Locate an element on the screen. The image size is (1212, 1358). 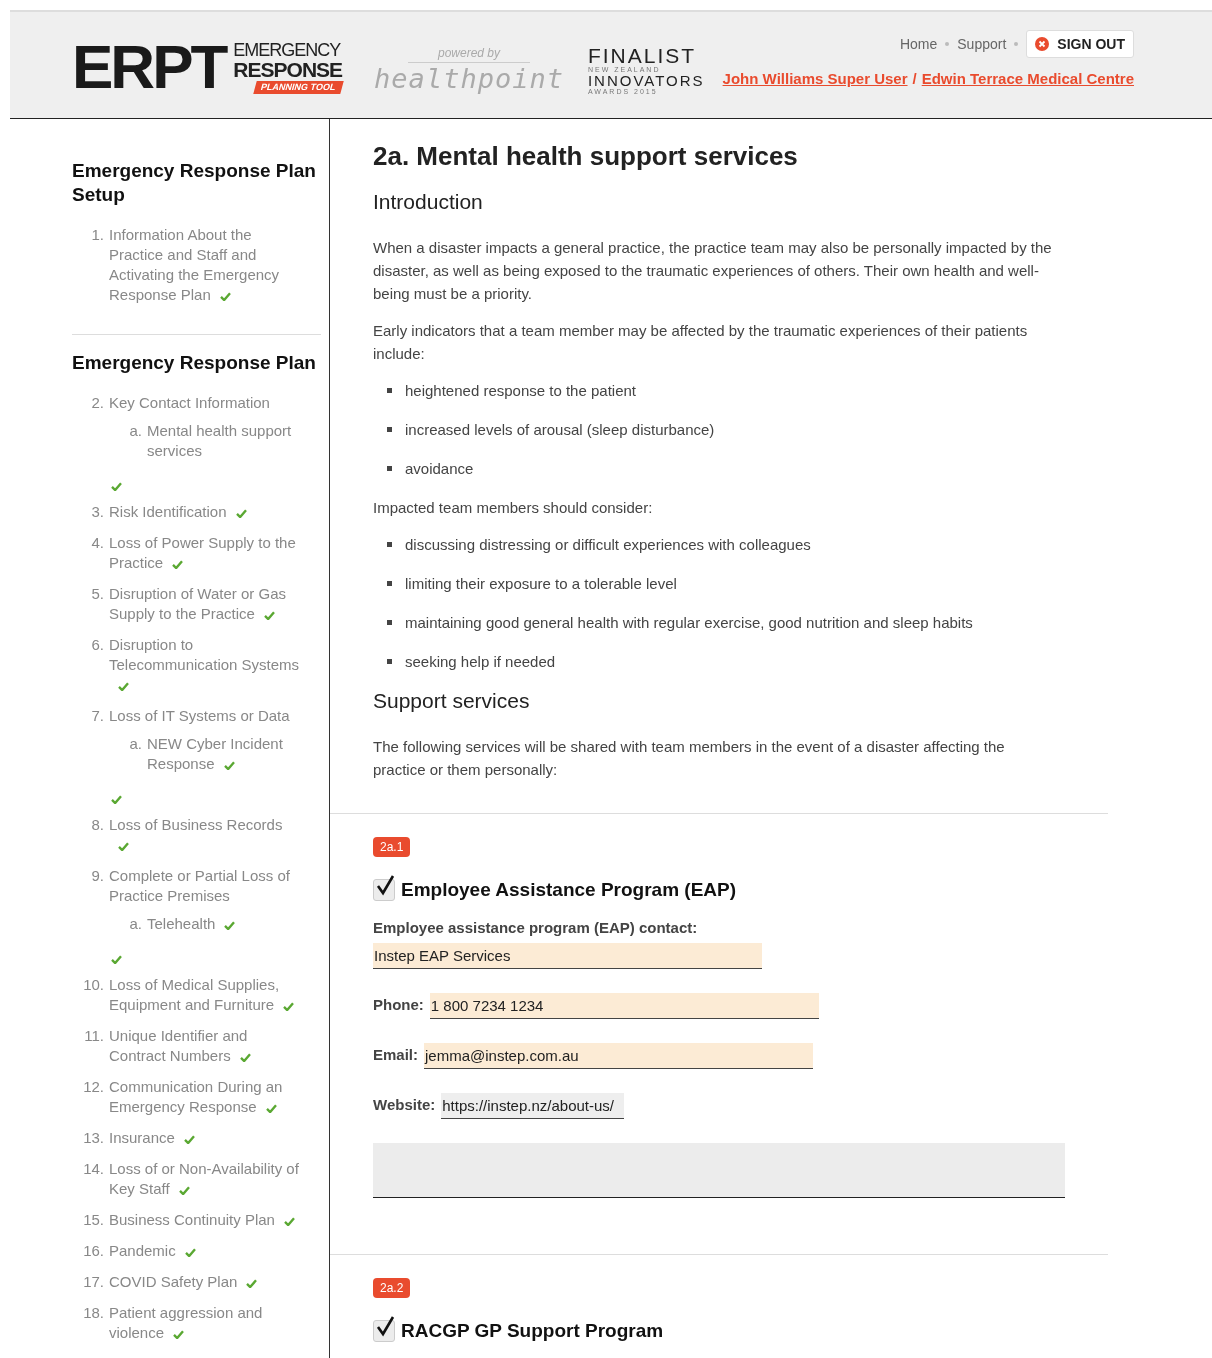
section-title: Employee Assistance Program (EAP) is located at coordinates (569, 890).